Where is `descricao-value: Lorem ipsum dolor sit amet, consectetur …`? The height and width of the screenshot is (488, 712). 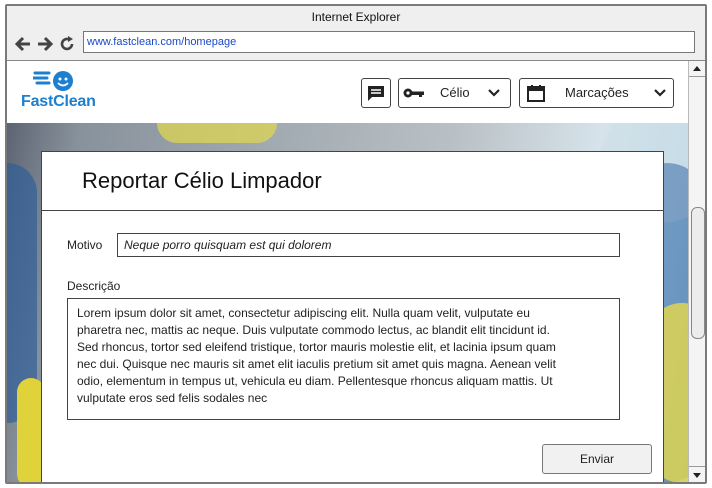
descricao-value: Lorem ipsum dolor sit amet, consectetur … is located at coordinates (316, 355).